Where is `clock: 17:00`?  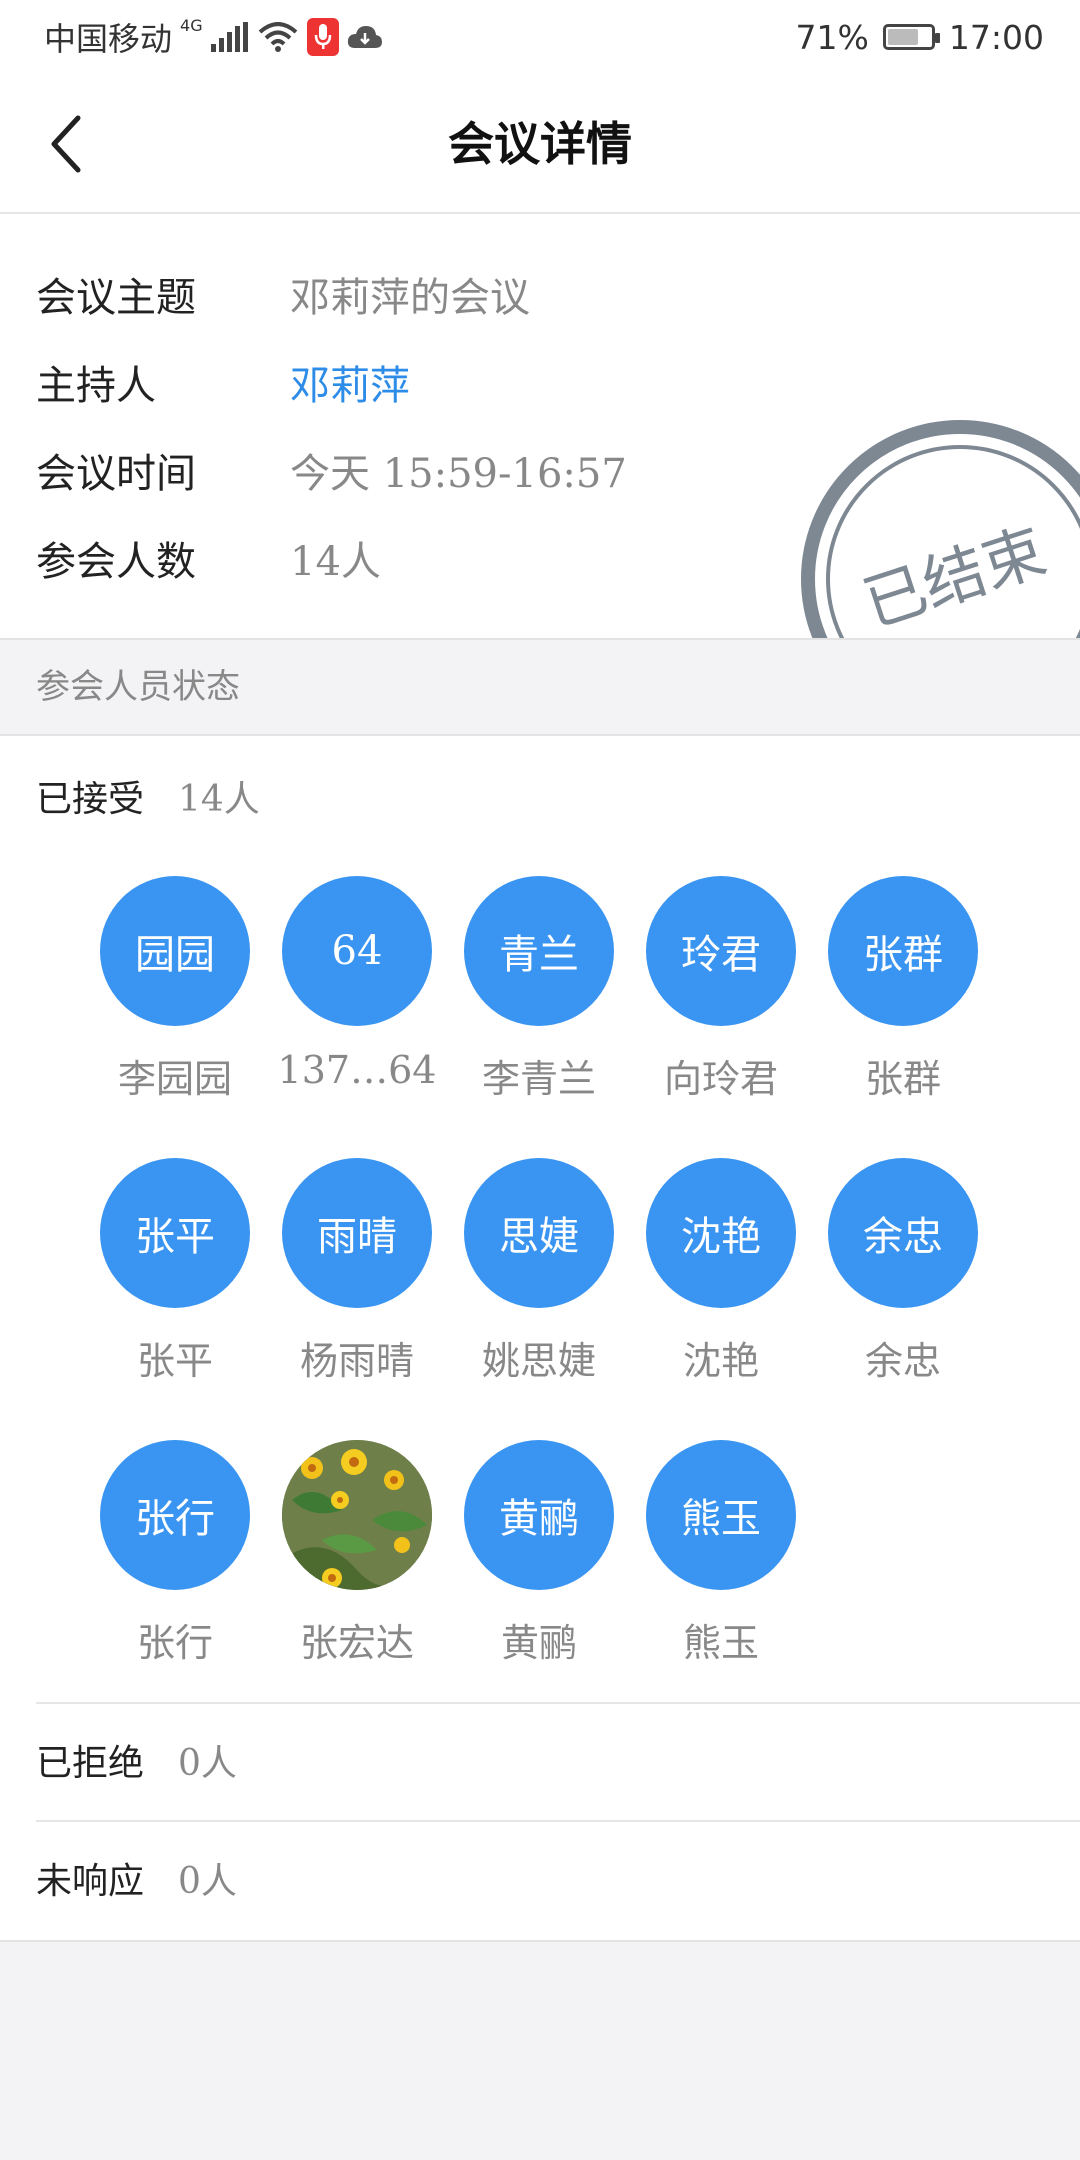 clock: 17:00 is located at coordinates (996, 37).